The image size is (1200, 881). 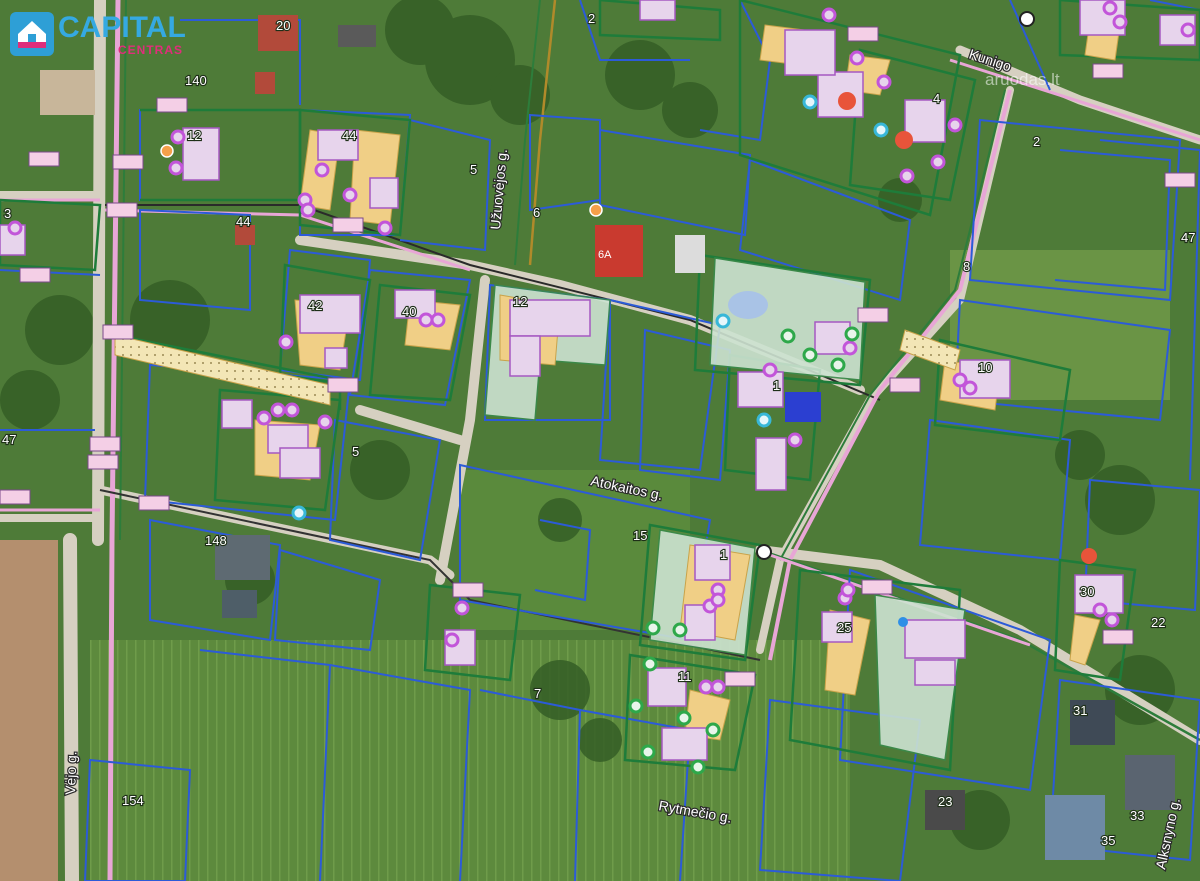 What do you see at coordinates (1022, 79) in the screenshot?
I see `watermark: aruodas.lt` at bounding box center [1022, 79].